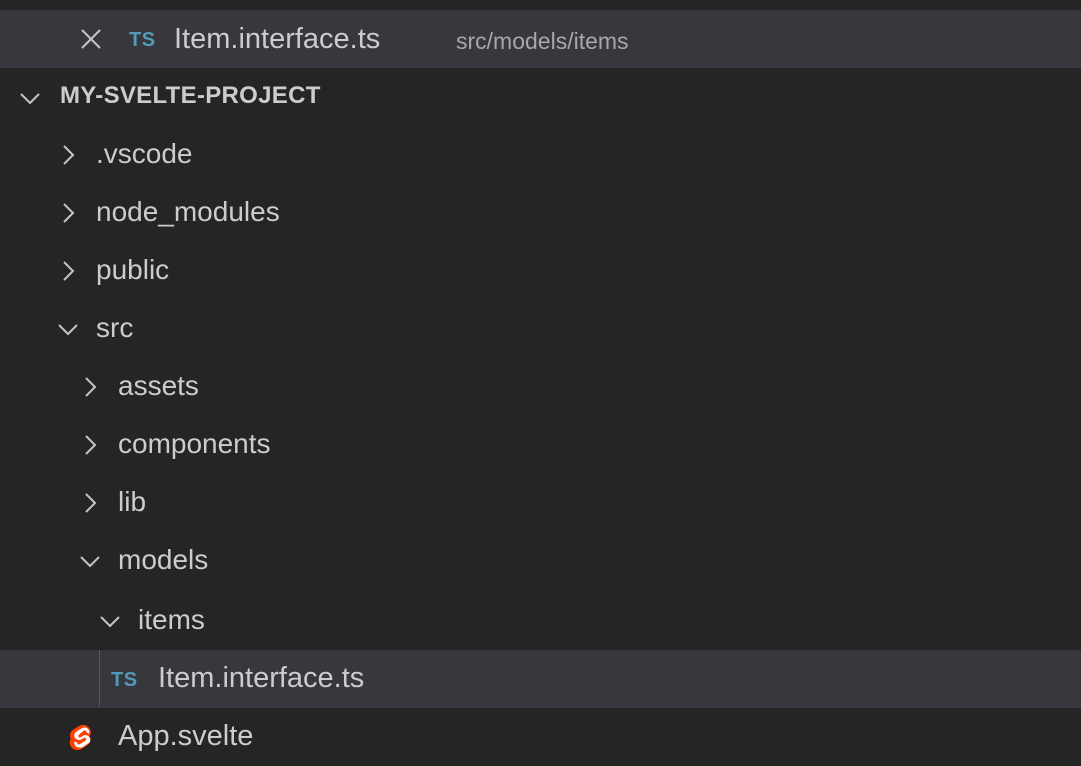  What do you see at coordinates (540, 445) in the screenshot?
I see `tree-item-components: components` at bounding box center [540, 445].